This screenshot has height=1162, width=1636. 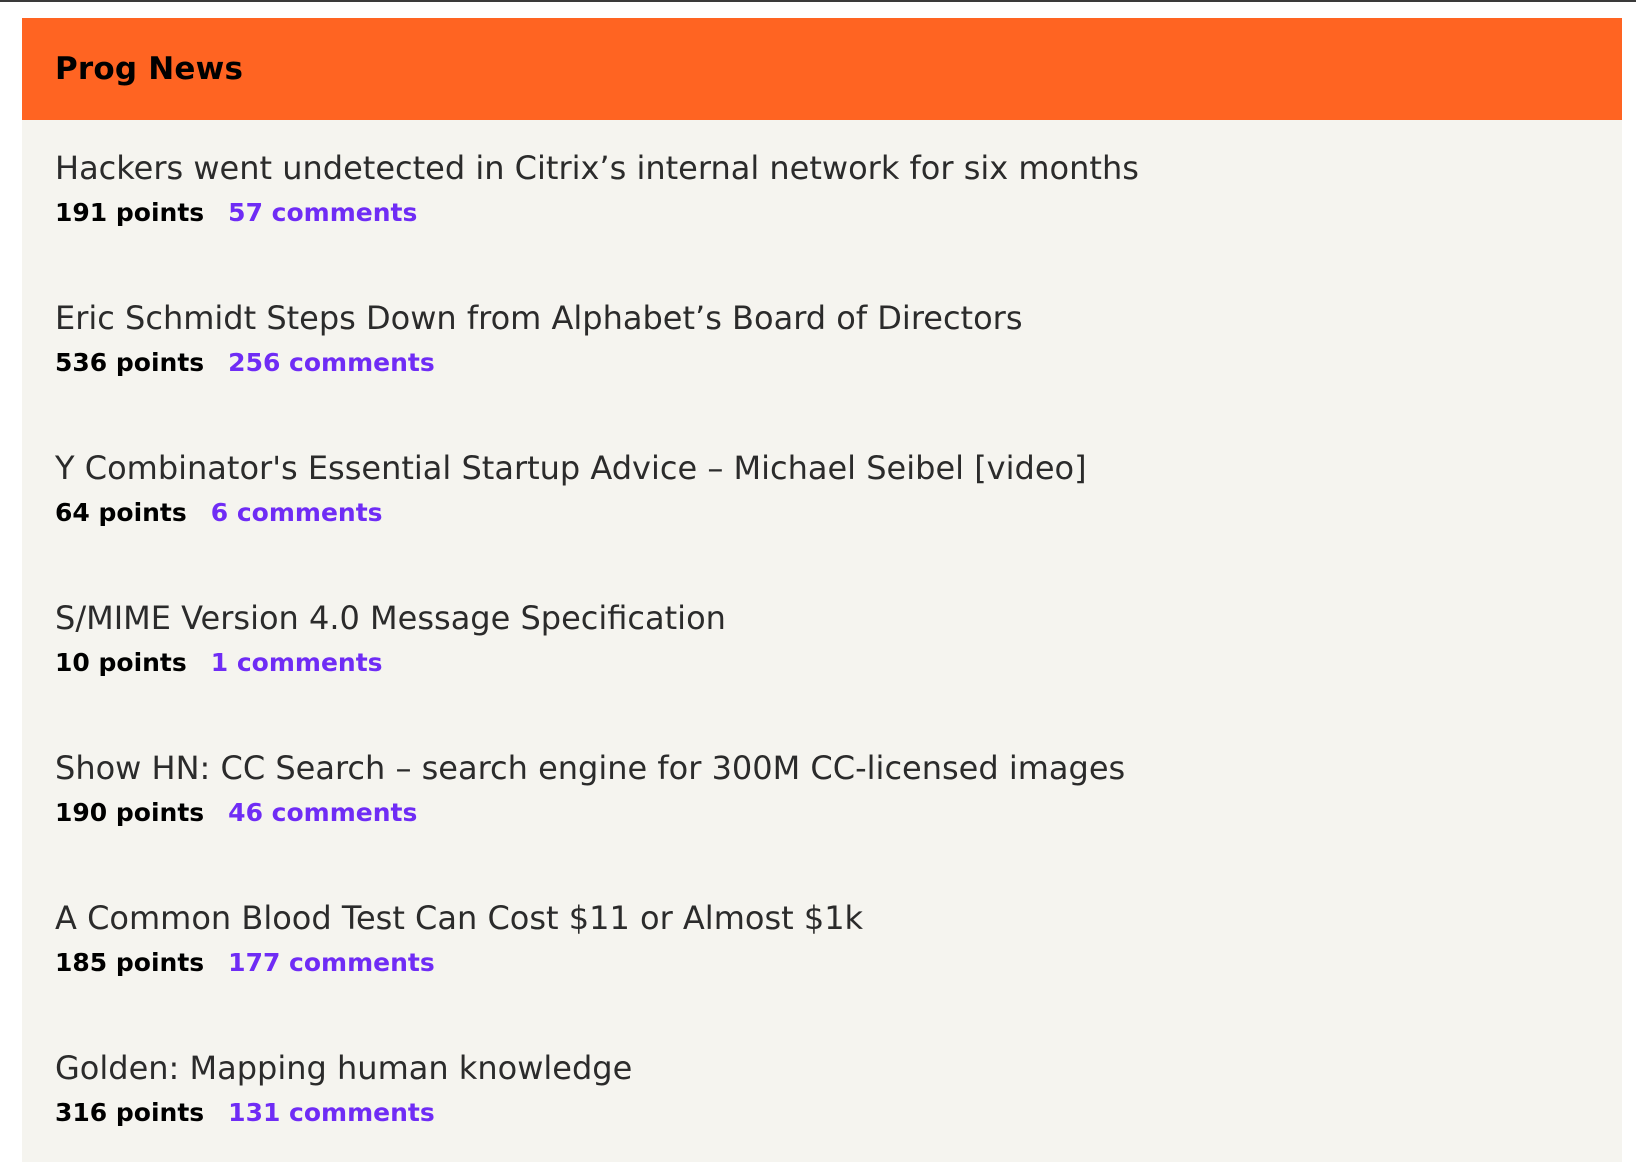 I want to click on story-comments-link: 177 comments, so click(x=331, y=962).